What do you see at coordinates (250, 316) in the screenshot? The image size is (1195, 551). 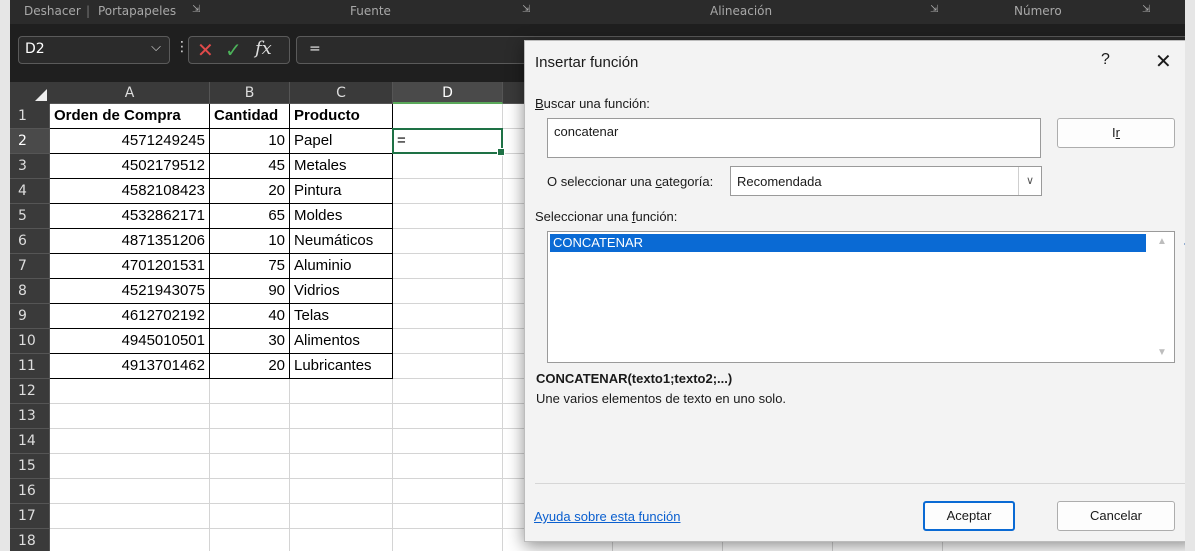 I see `cell: 40` at bounding box center [250, 316].